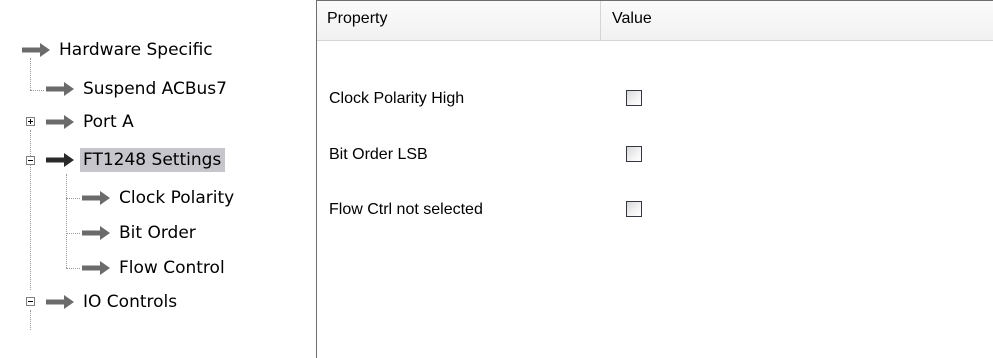 The image size is (993, 358). I want to click on property-name: Bit Order LSB, so click(378, 154).